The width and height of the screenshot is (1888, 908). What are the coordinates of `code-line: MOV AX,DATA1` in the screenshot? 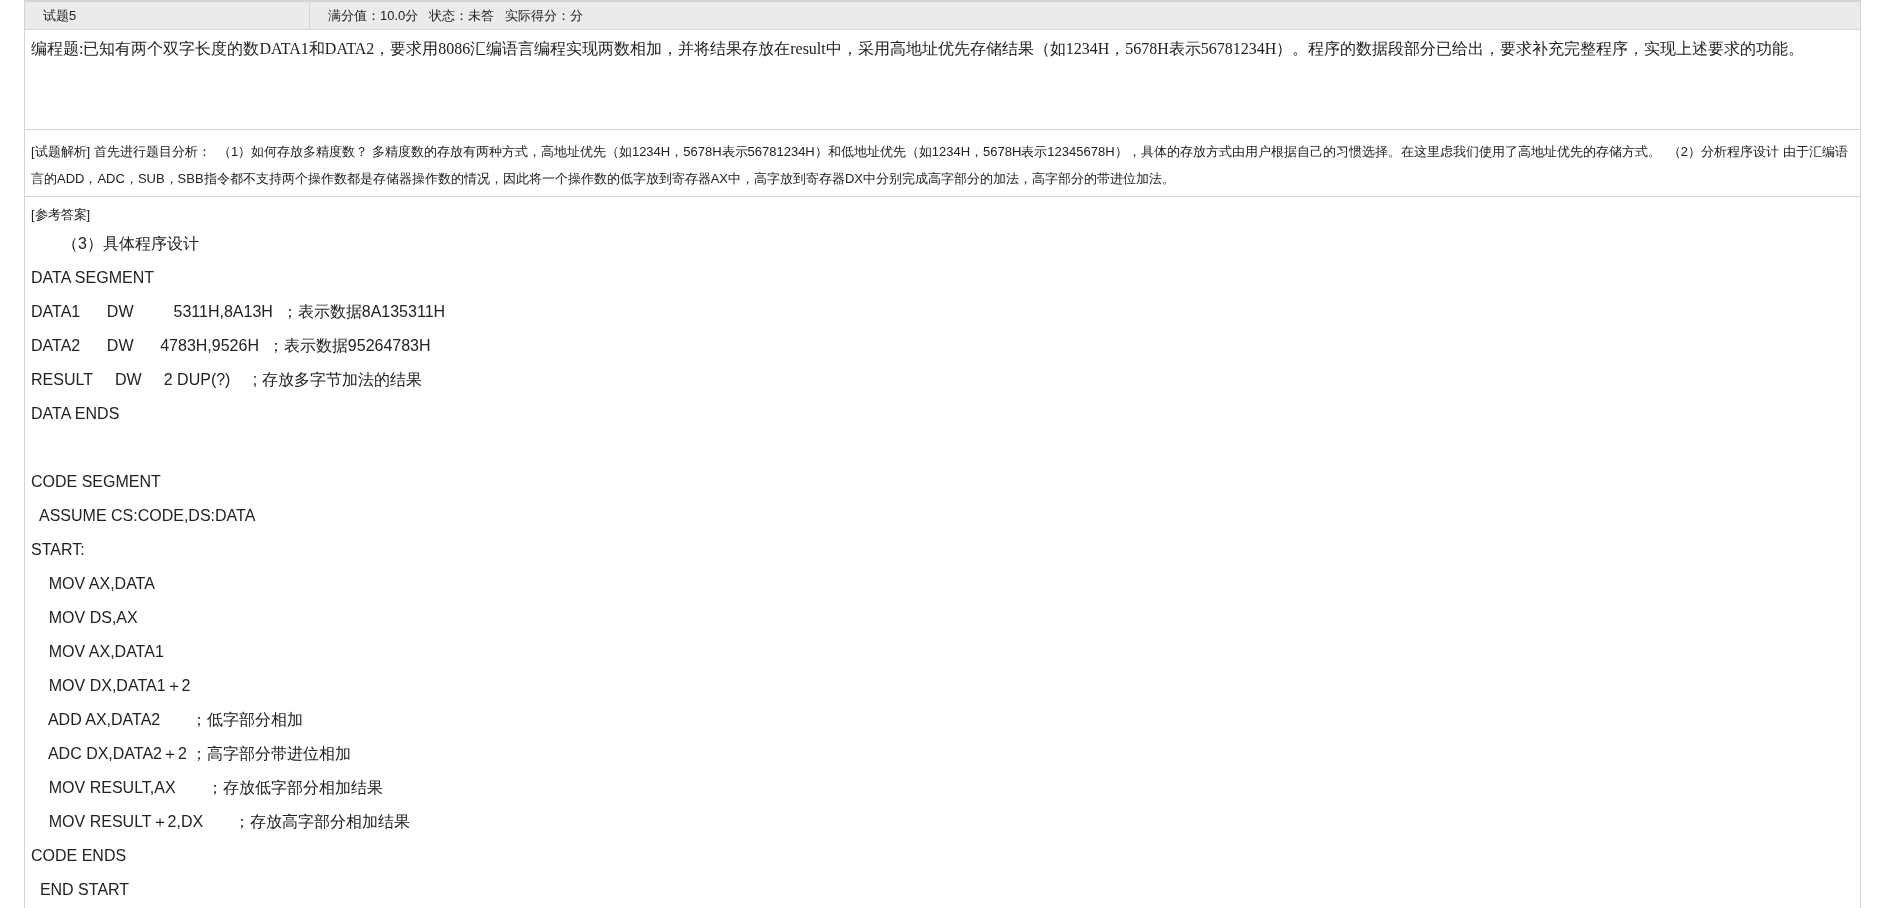 It's located at (105, 652).